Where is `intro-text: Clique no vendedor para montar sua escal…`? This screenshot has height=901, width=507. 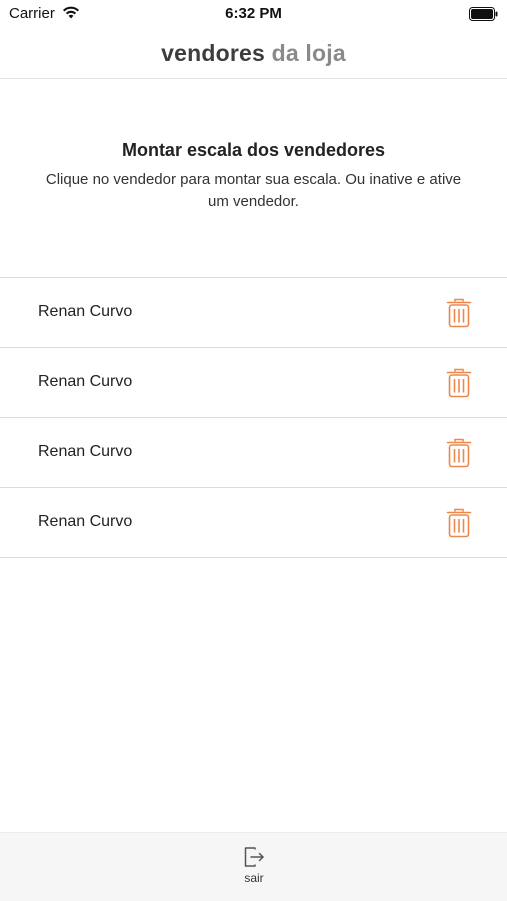
intro-text: Clique no vendedor para montar sua escal… is located at coordinates (253, 190).